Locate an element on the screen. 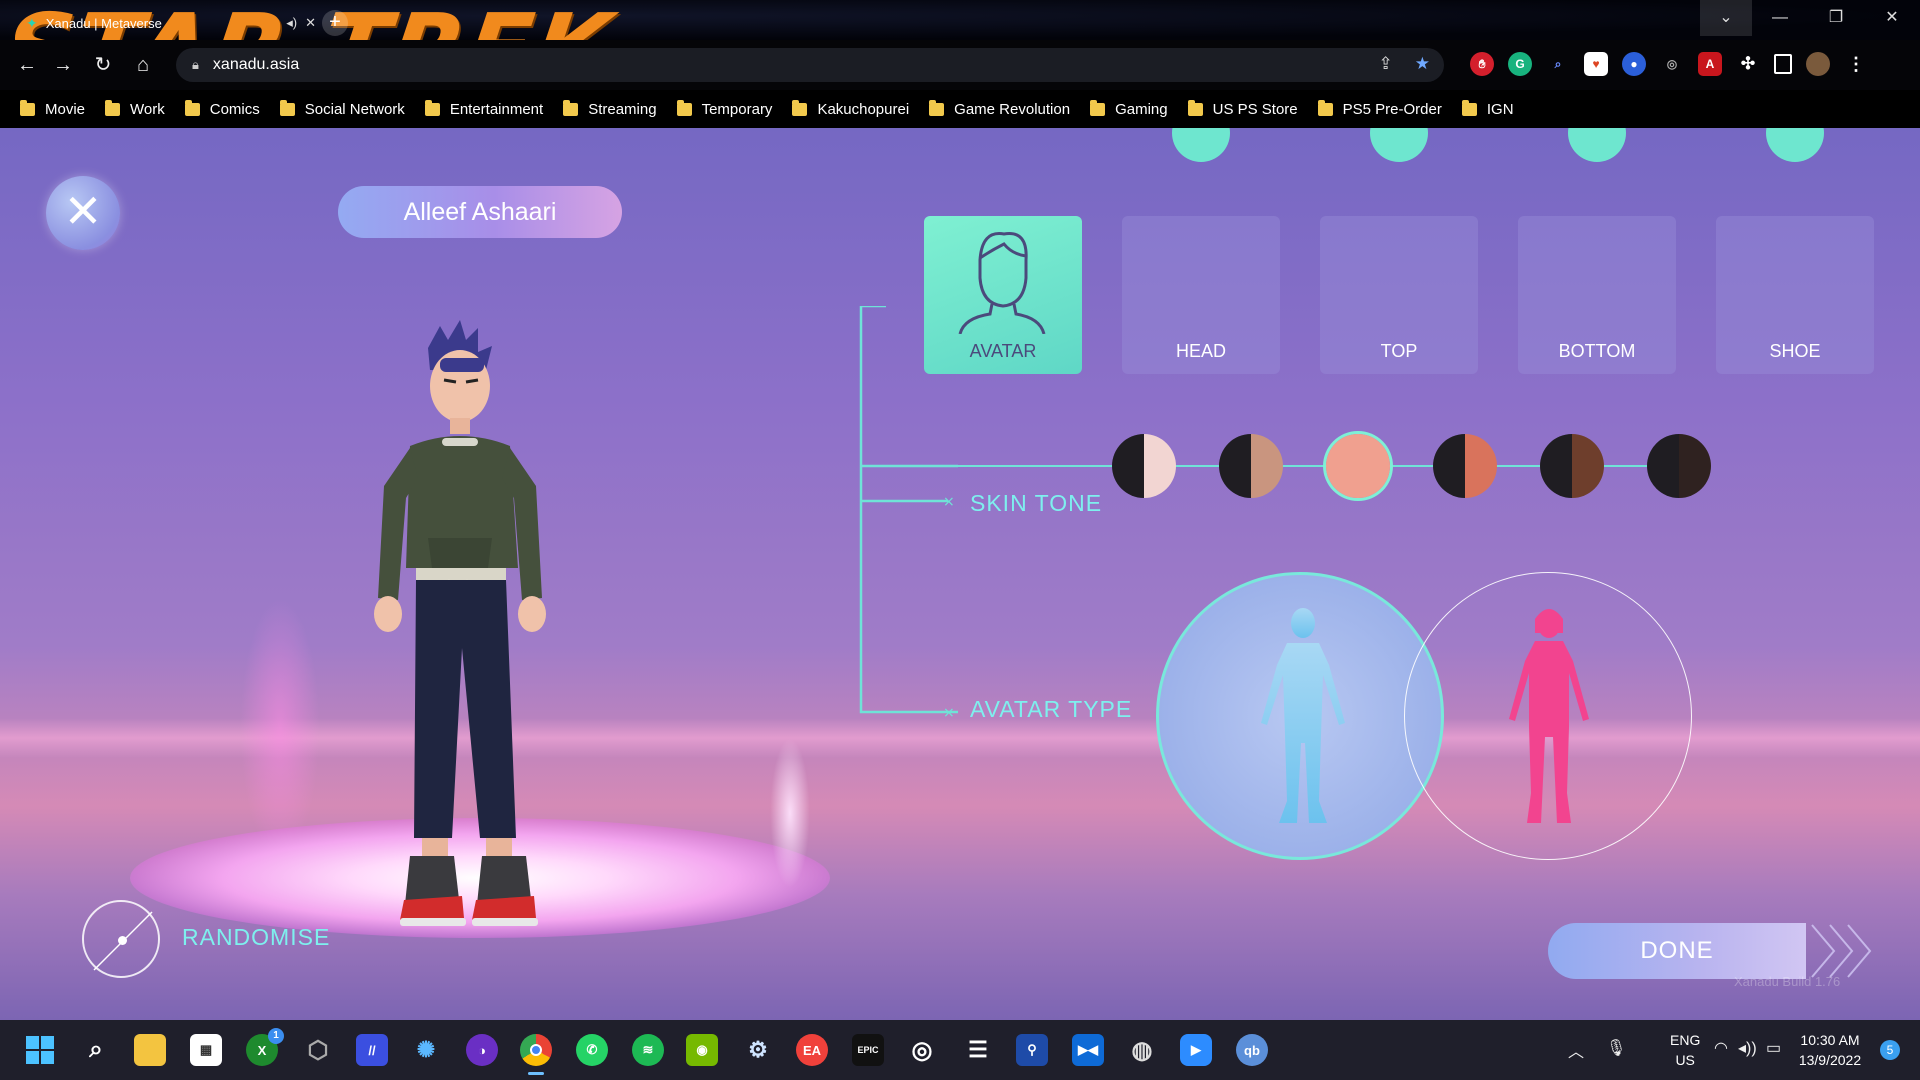  minimize-button: — is located at coordinates (1780, 18).